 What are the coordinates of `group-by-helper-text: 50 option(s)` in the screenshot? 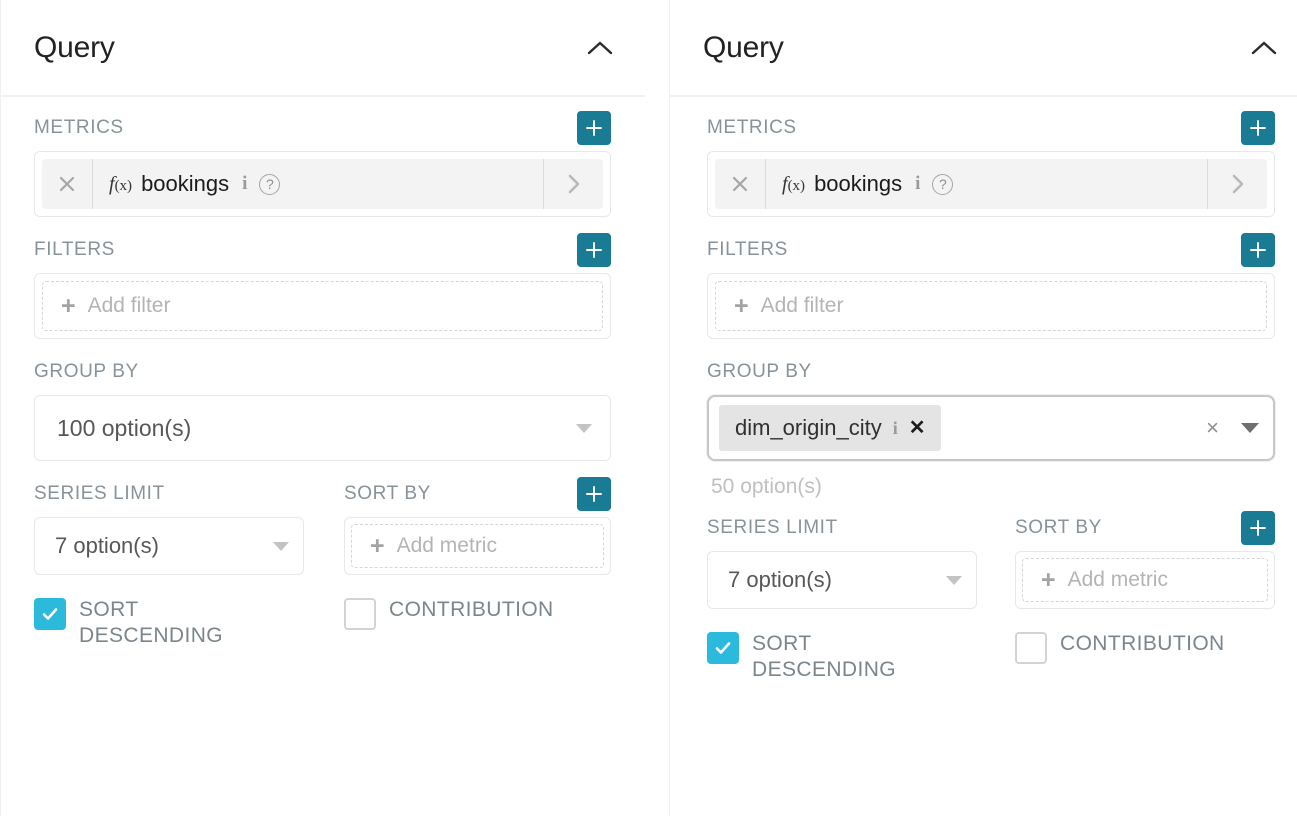 It's located at (766, 486).